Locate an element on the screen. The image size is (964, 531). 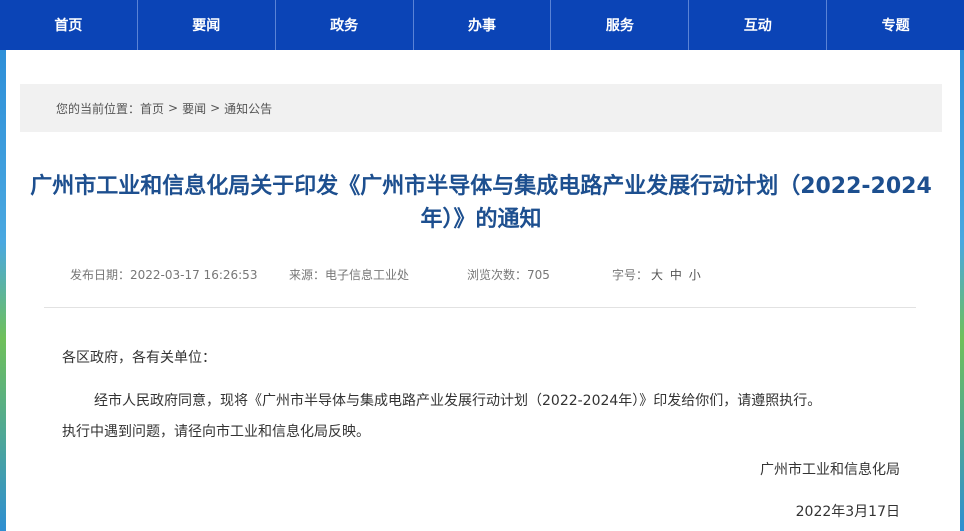
issue-date: 2022年3月17日 is located at coordinates (847, 512).